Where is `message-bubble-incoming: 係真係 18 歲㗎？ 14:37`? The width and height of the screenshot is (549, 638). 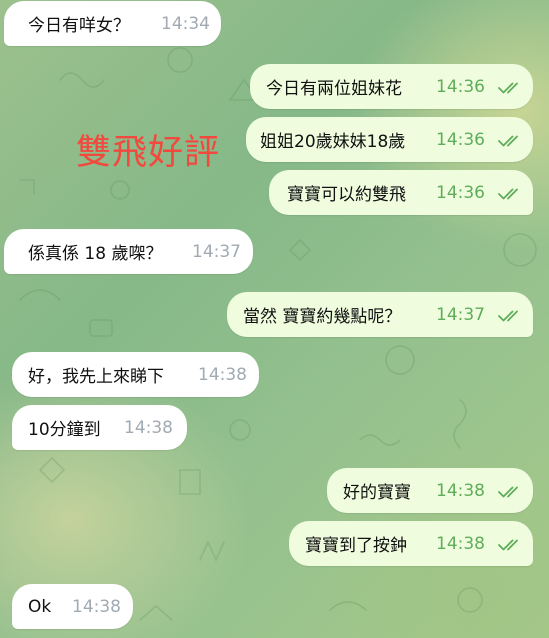 message-bubble-incoming: 係真係 18 歲㗎？ 14:37 is located at coordinates (128, 251).